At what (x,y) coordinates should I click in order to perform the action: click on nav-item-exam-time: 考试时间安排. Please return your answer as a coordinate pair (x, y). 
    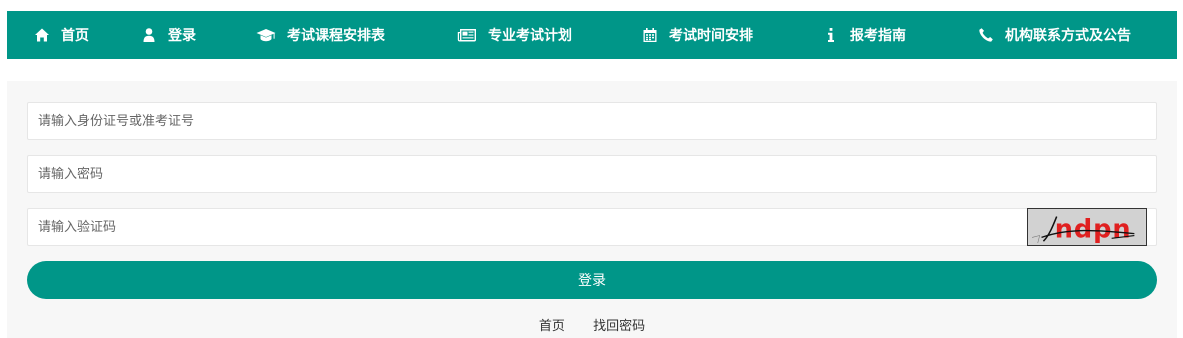
    Looking at the image, I should click on (697, 35).